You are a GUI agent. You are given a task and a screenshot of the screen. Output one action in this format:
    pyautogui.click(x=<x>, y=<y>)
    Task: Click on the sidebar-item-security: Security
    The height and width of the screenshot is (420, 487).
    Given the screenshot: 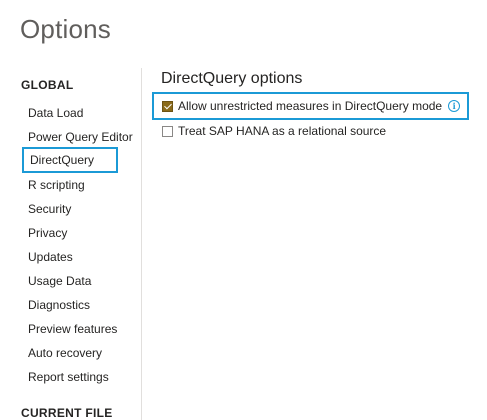 What is the action you would take?
    pyautogui.click(x=49, y=209)
    